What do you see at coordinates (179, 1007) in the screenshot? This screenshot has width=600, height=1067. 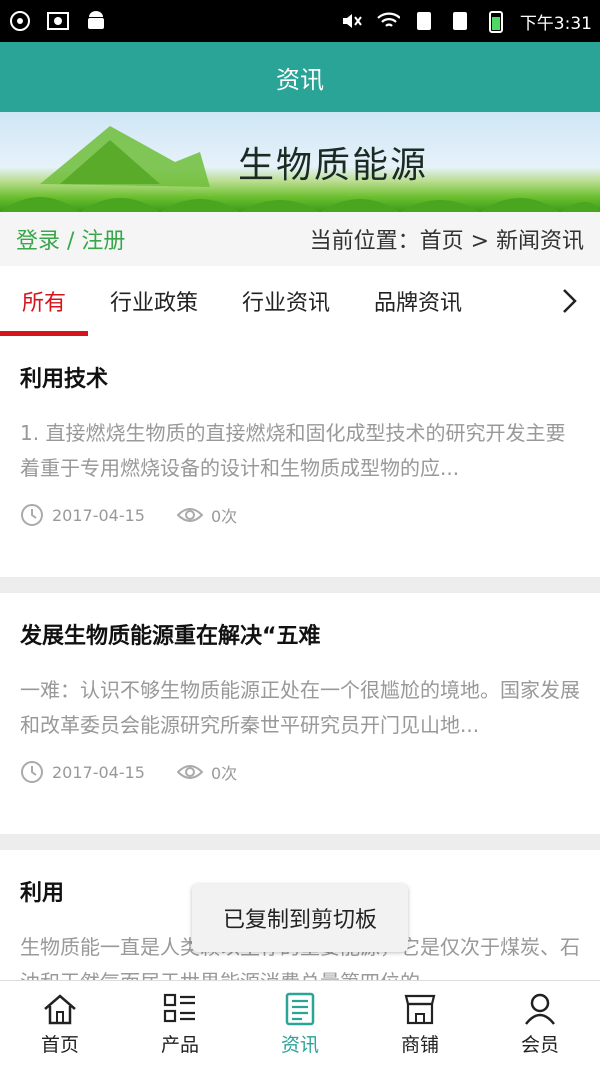 I see `grid-list-icon` at bounding box center [179, 1007].